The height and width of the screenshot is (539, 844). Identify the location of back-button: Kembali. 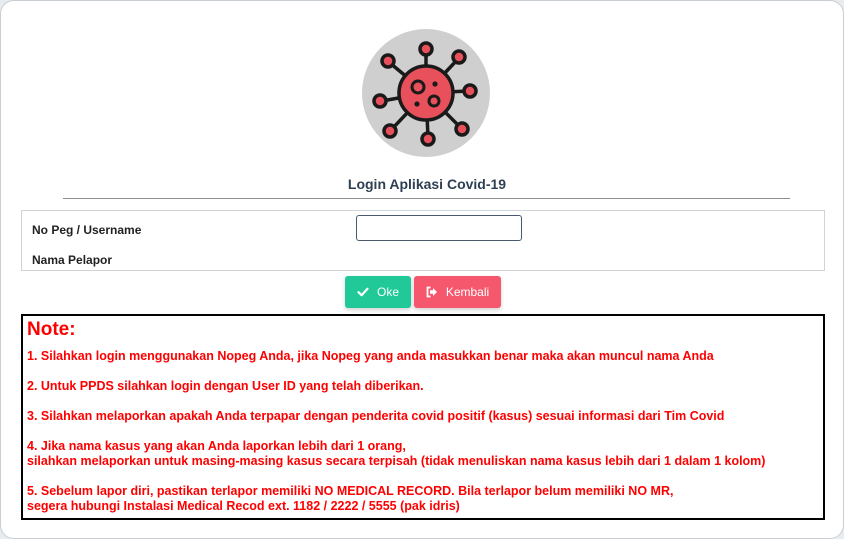
(457, 292).